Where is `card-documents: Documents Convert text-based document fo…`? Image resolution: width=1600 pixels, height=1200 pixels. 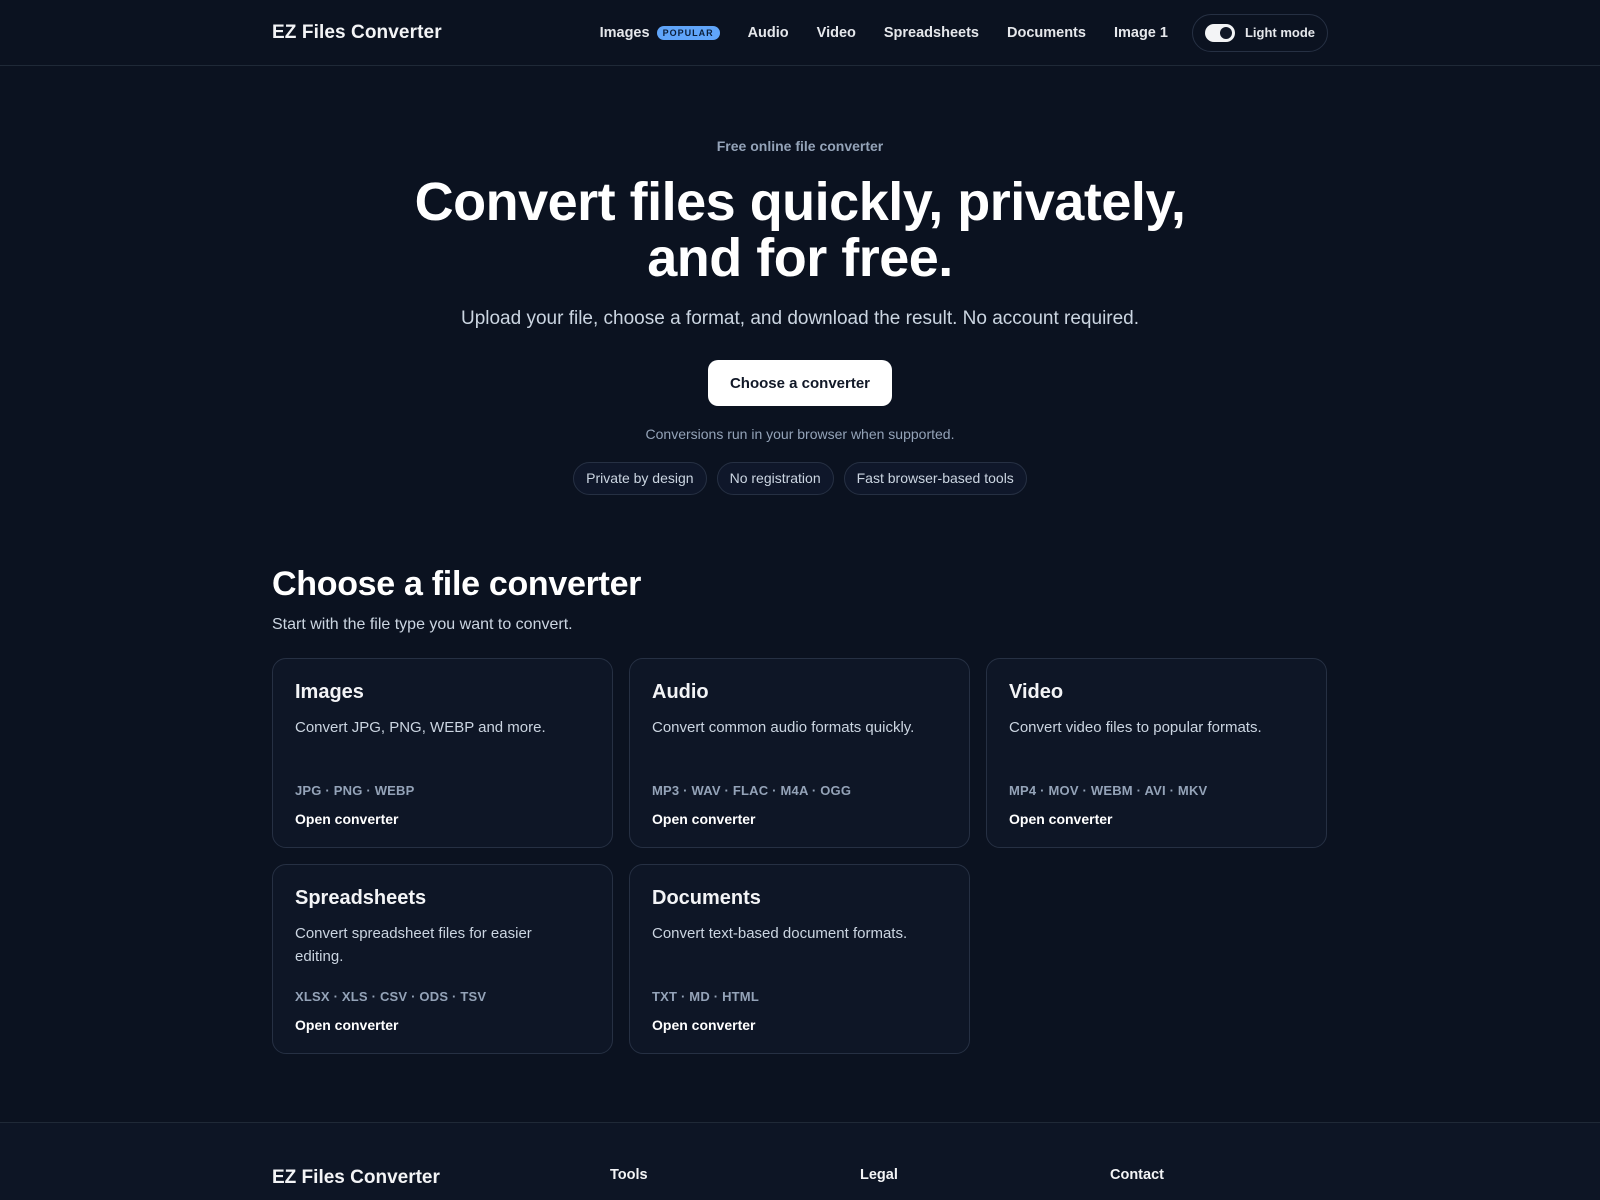 card-documents: Documents Convert text-based document fo… is located at coordinates (799, 959).